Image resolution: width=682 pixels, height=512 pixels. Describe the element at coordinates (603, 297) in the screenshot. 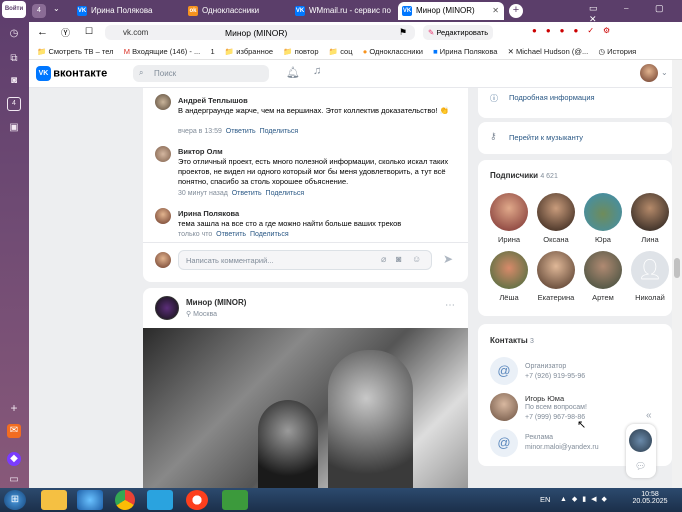

I see `subscriber-name: Артем` at that location.